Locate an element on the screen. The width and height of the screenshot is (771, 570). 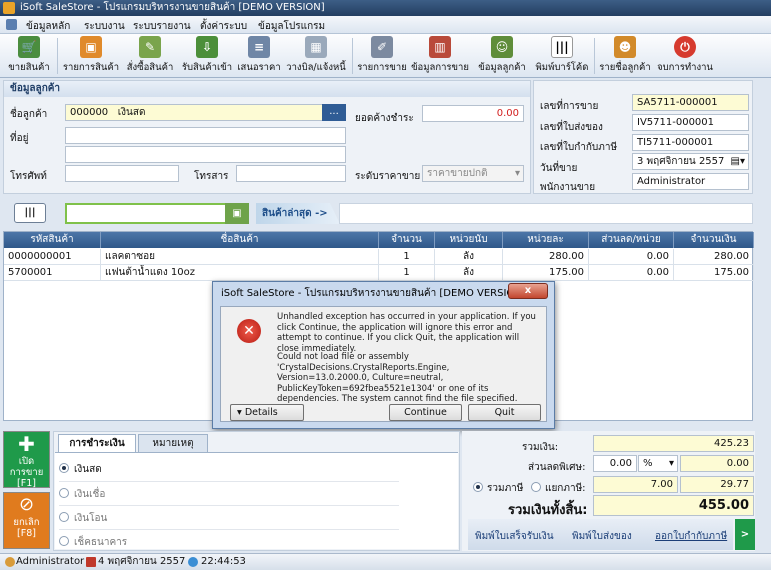
total-field: 425.23 is located at coordinates (673, 443).